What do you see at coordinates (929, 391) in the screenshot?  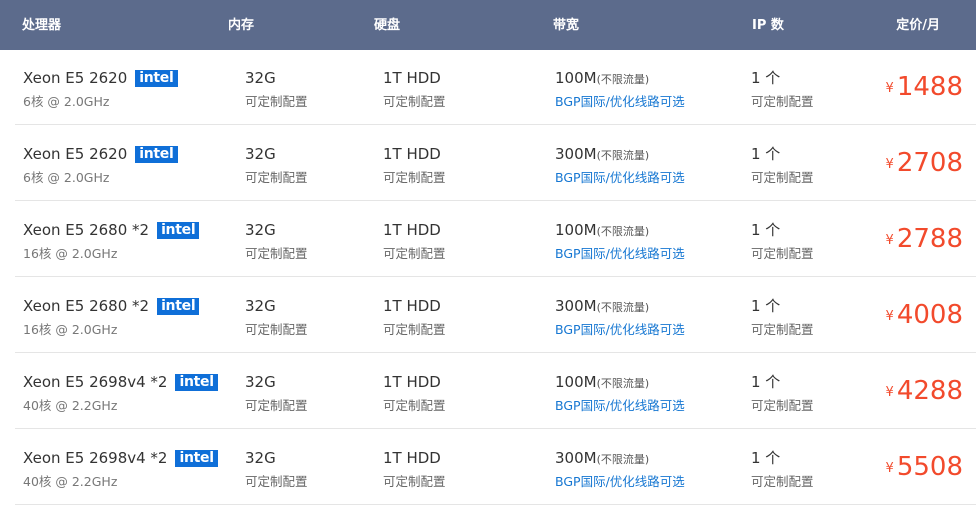 I see `price-value: 4288` at bounding box center [929, 391].